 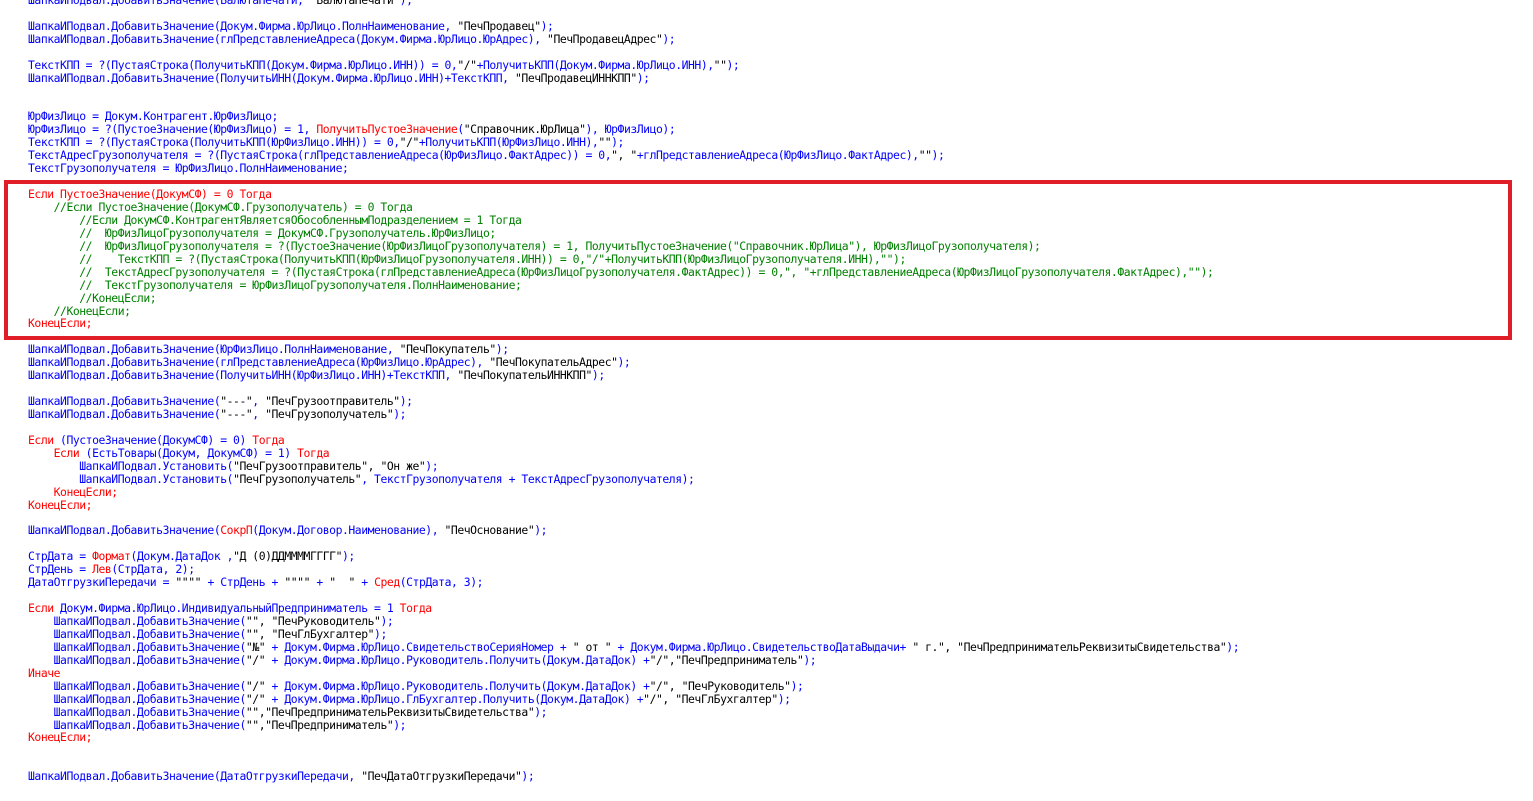 What do you see at coordinates (489, 530) in the screenshot?
I see `code-token: "ПечОснование"` at bounding box center [489, 530].